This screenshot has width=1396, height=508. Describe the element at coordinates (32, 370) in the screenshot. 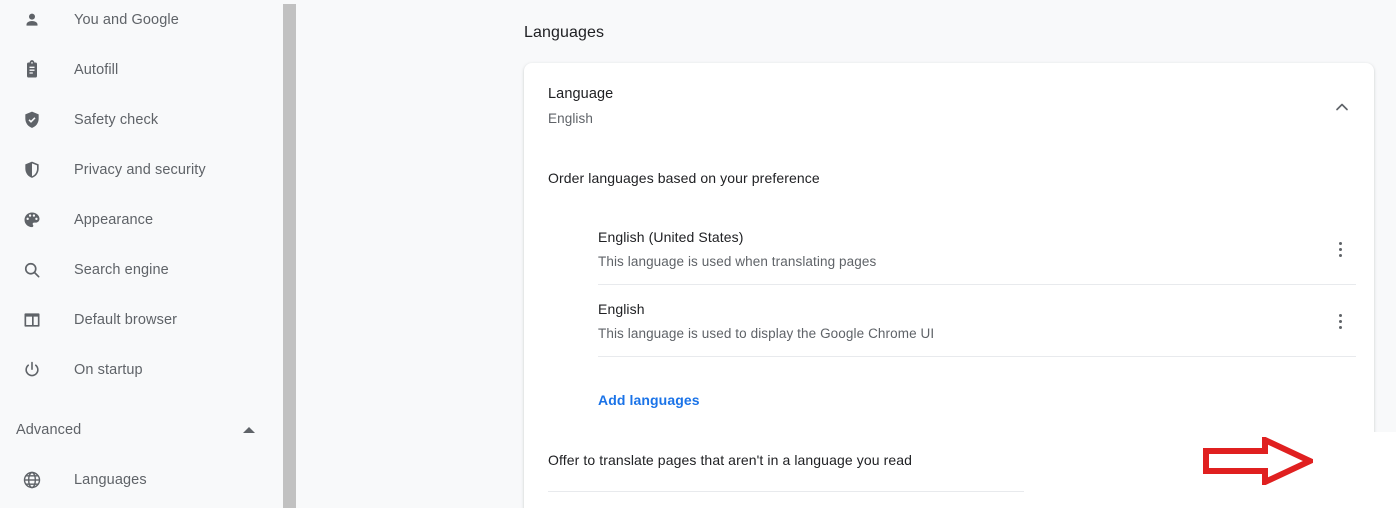

I see `power-icon` at that location.